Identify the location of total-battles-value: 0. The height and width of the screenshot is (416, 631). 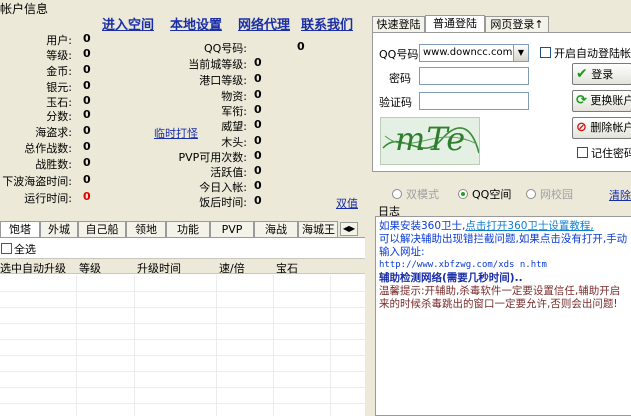
(87, 146).